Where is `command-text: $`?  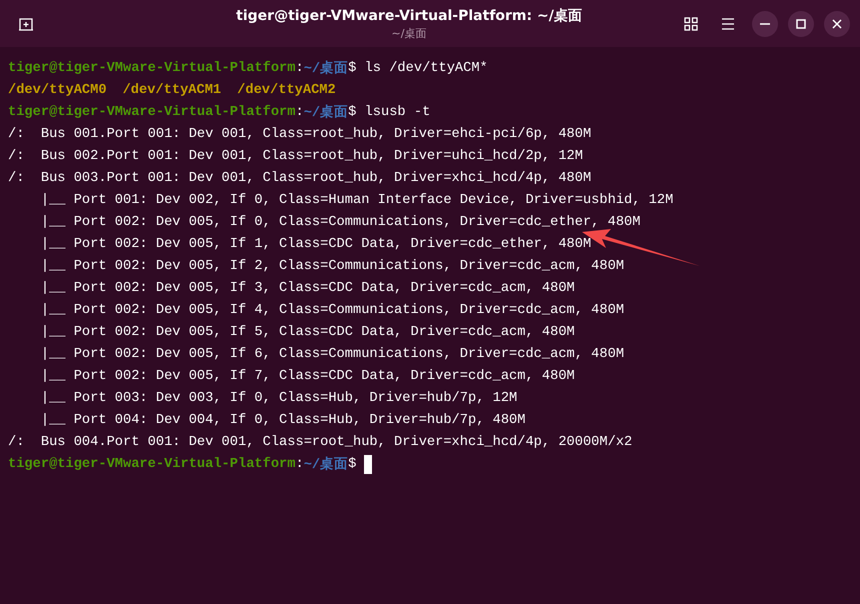 command-text: $ is located at coordinates (352, 464).